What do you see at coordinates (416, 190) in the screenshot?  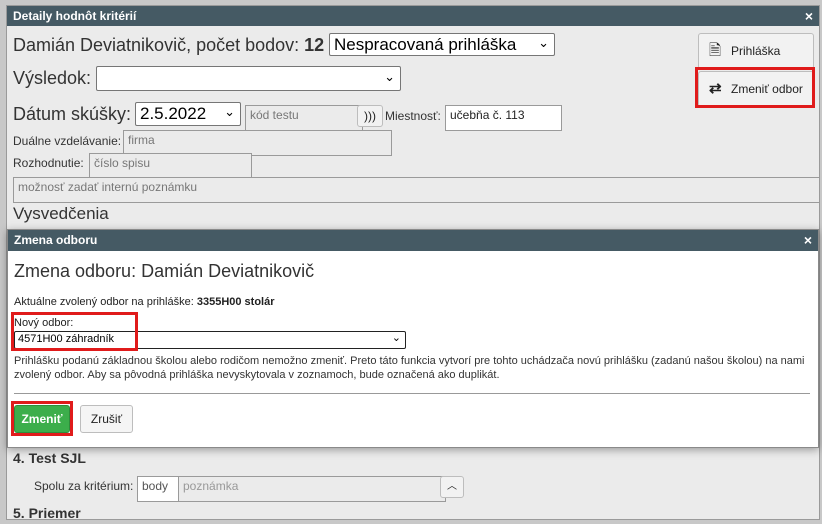 I see `internal-note-input: možnosť zadať internú poznámku` at bounding box center [416, 190].